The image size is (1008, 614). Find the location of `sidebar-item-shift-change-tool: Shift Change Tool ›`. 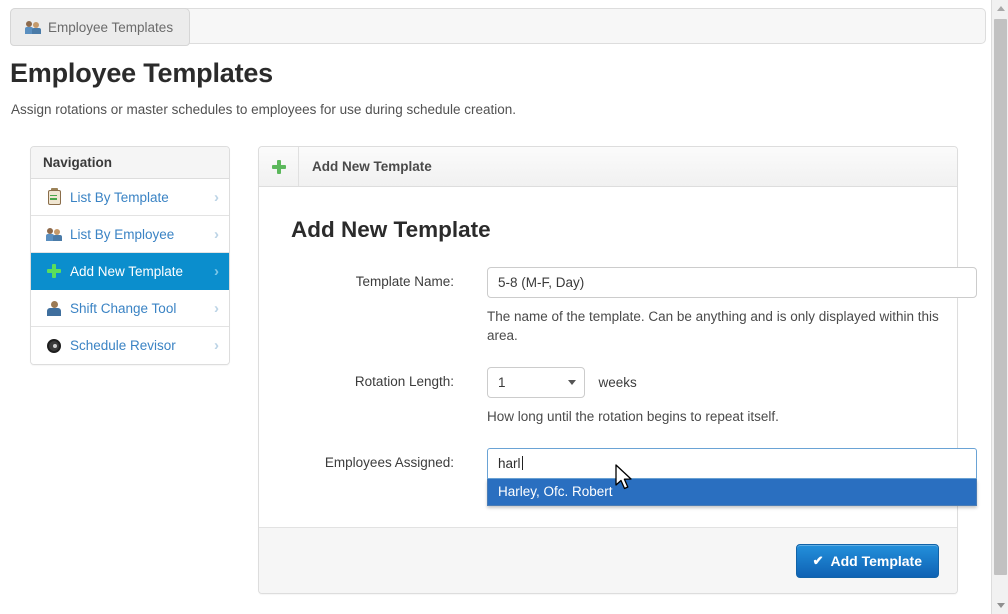

sidebar-item-shift-change-tool: Shift Change Tool › is located at coordinates (130, 308).